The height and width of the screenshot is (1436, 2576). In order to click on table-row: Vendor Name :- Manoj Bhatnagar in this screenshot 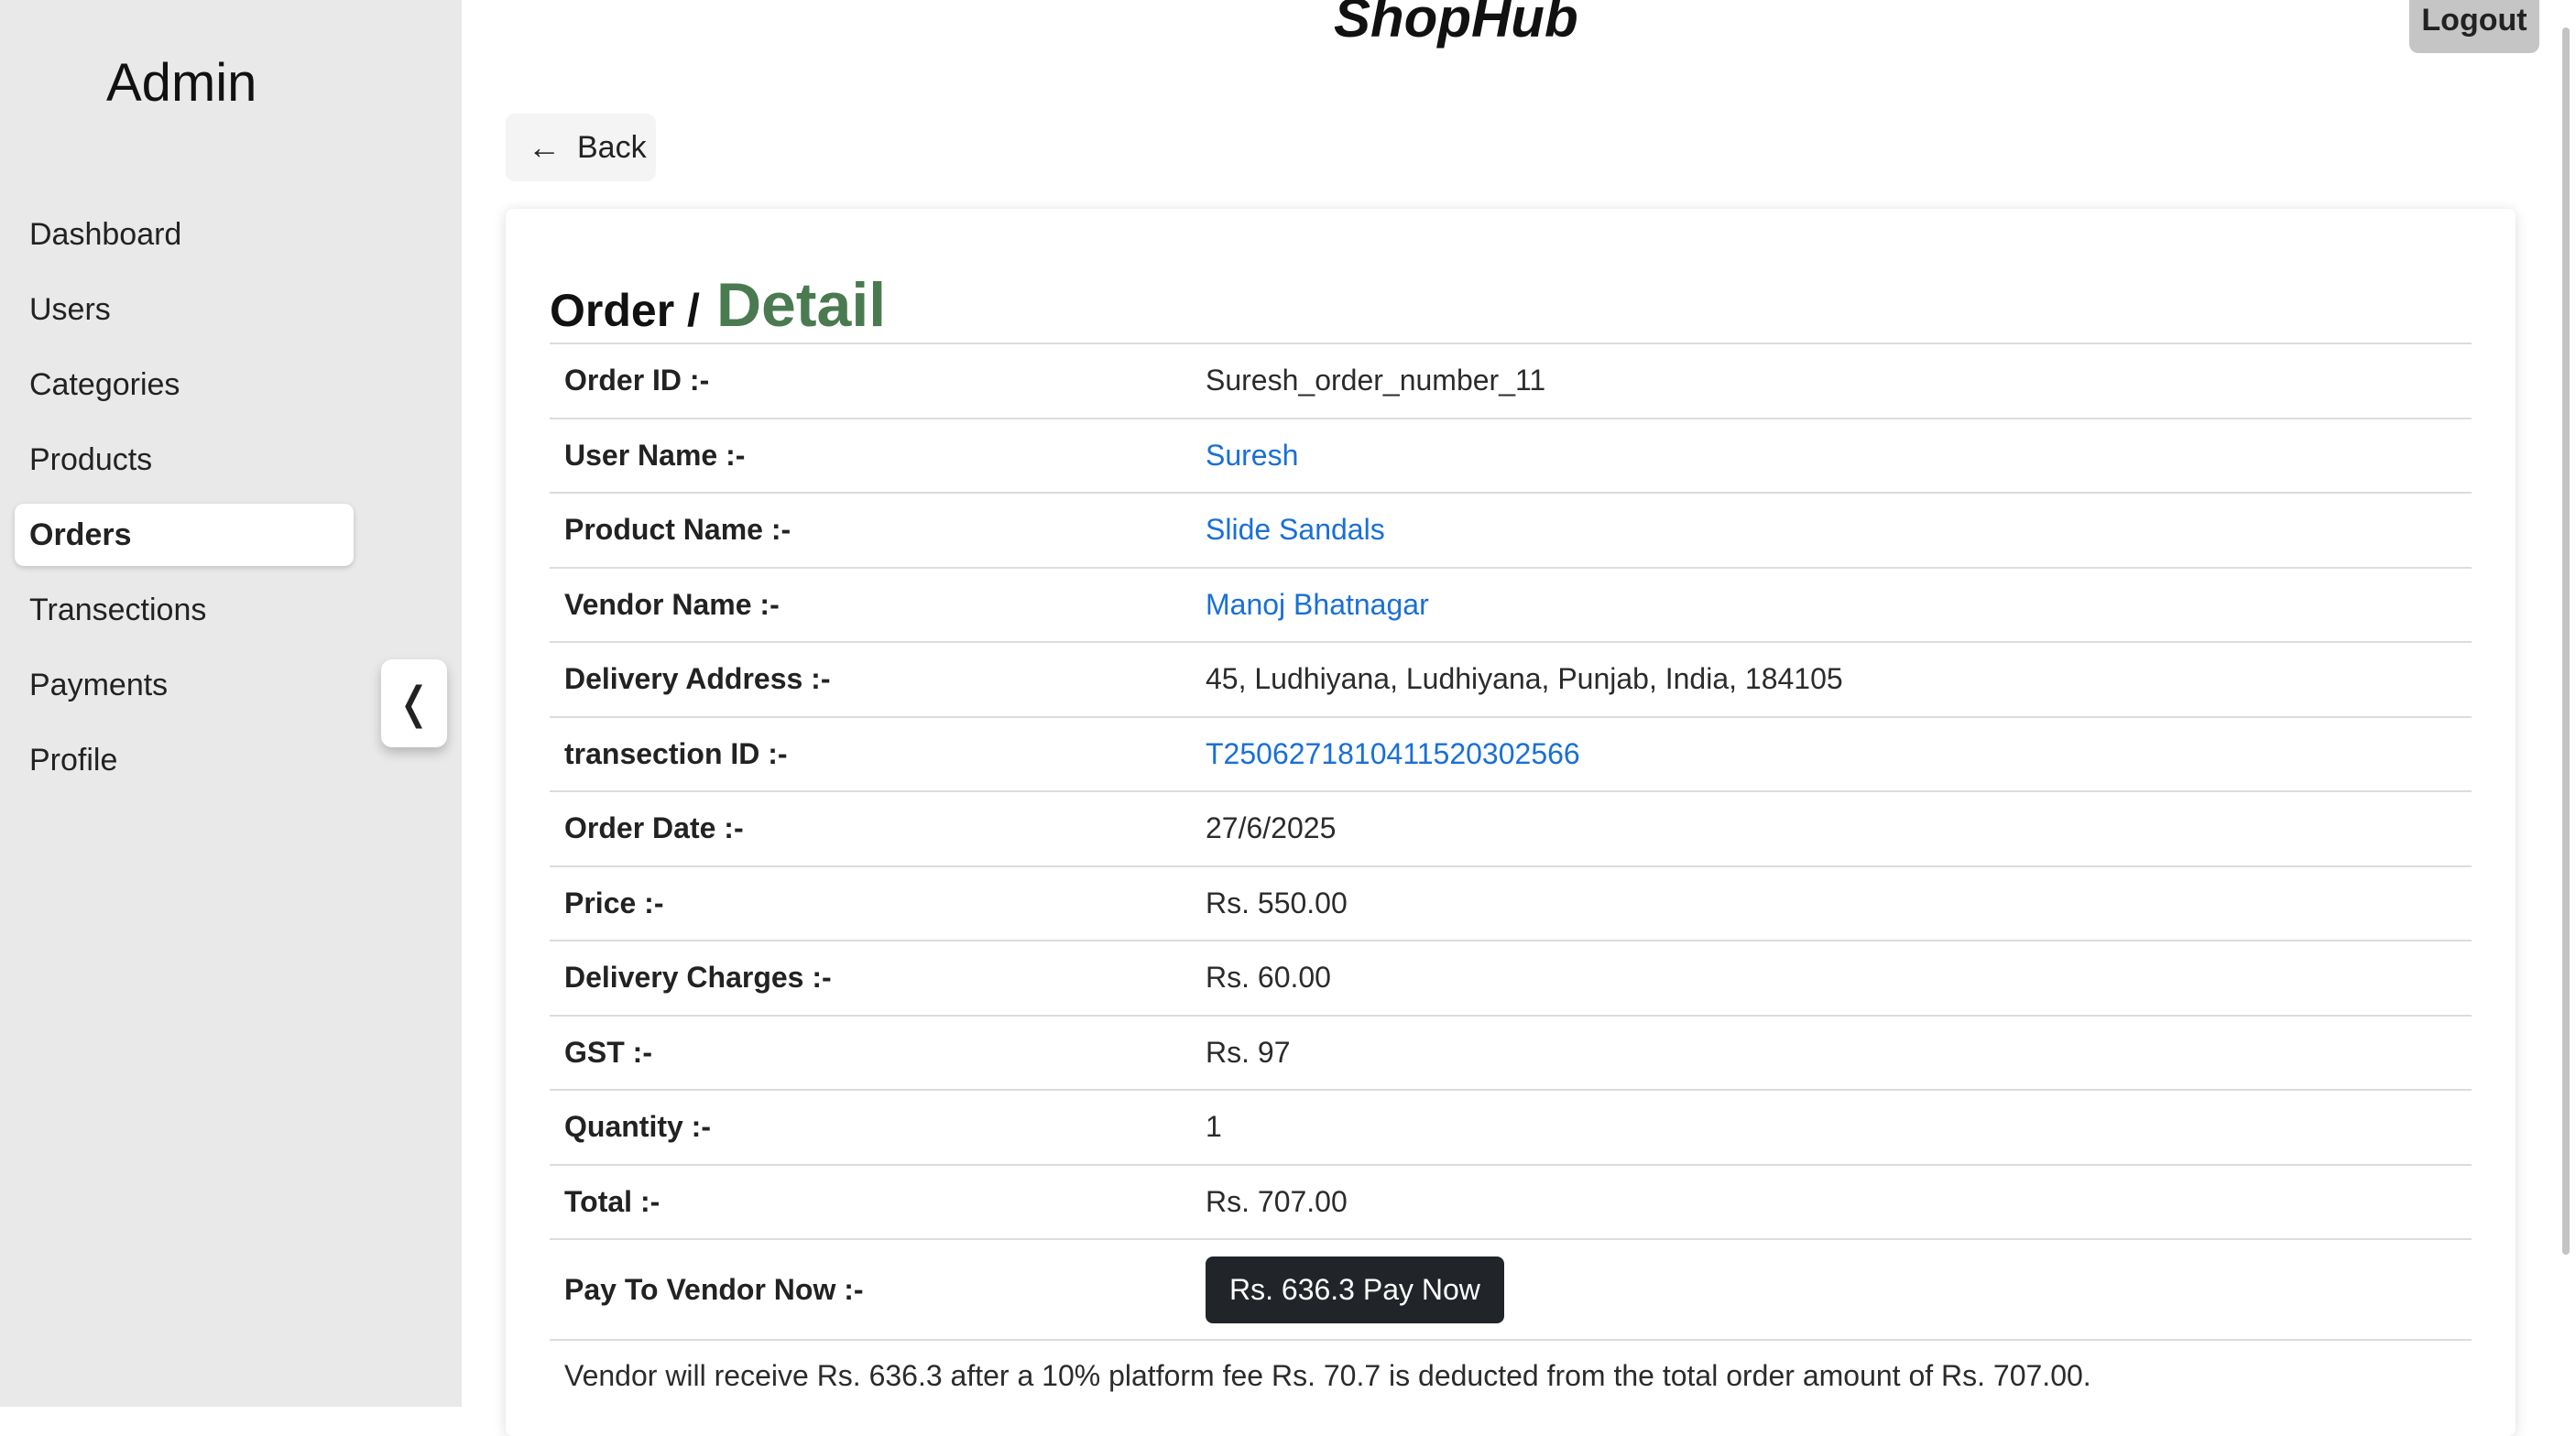, I will do `click(1511, 605)`.